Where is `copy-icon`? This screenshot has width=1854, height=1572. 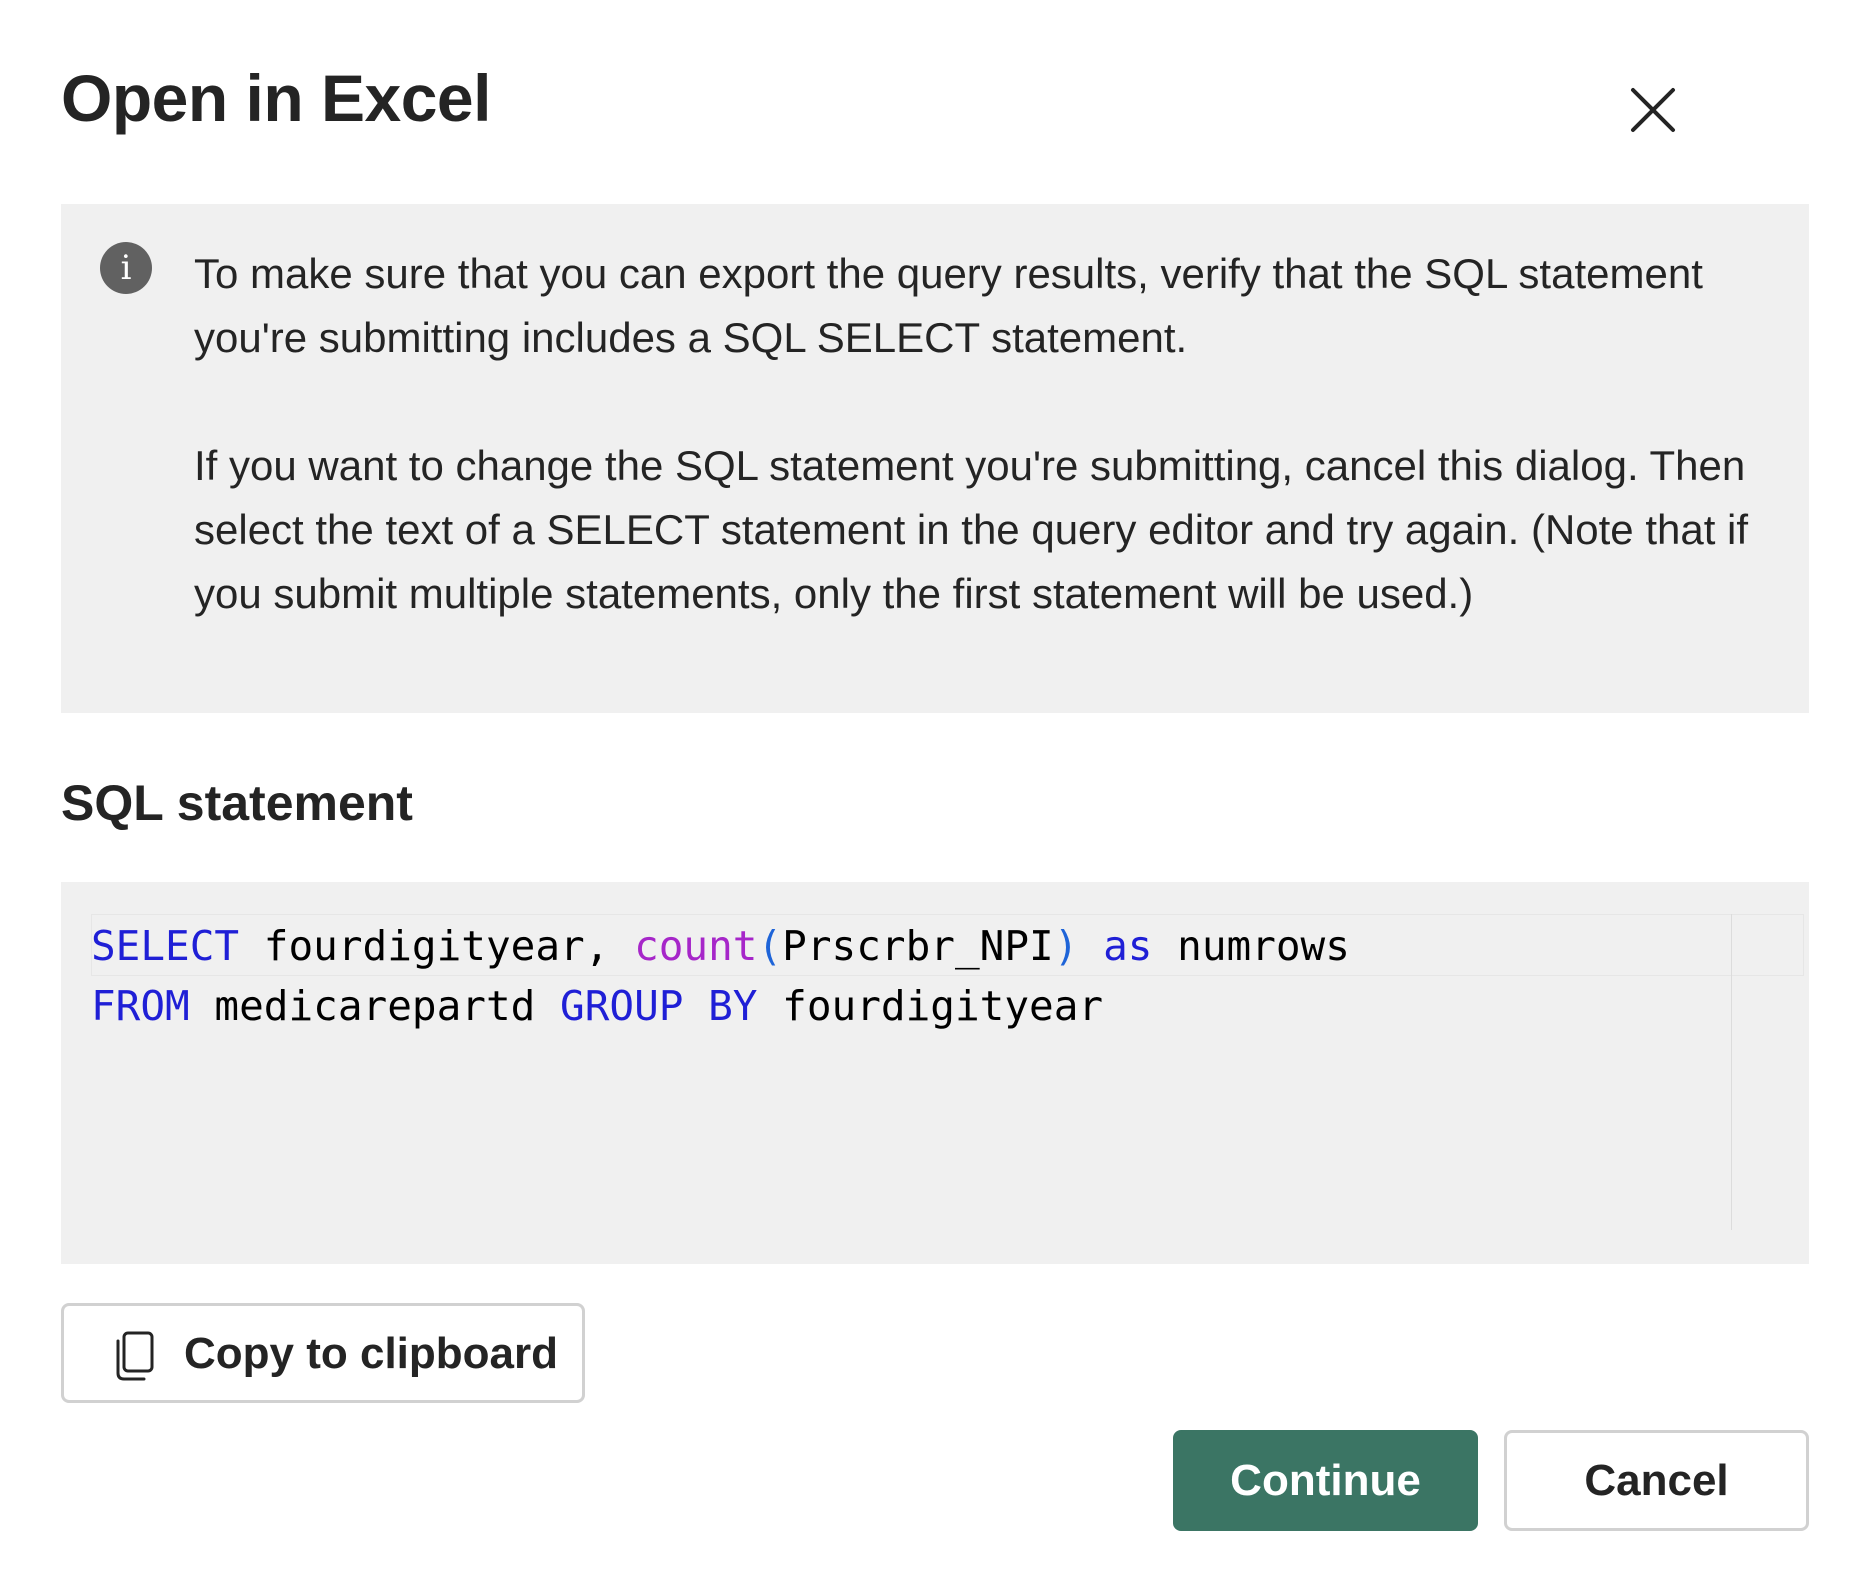 copy-icon is located at coordinates (135, 1356).